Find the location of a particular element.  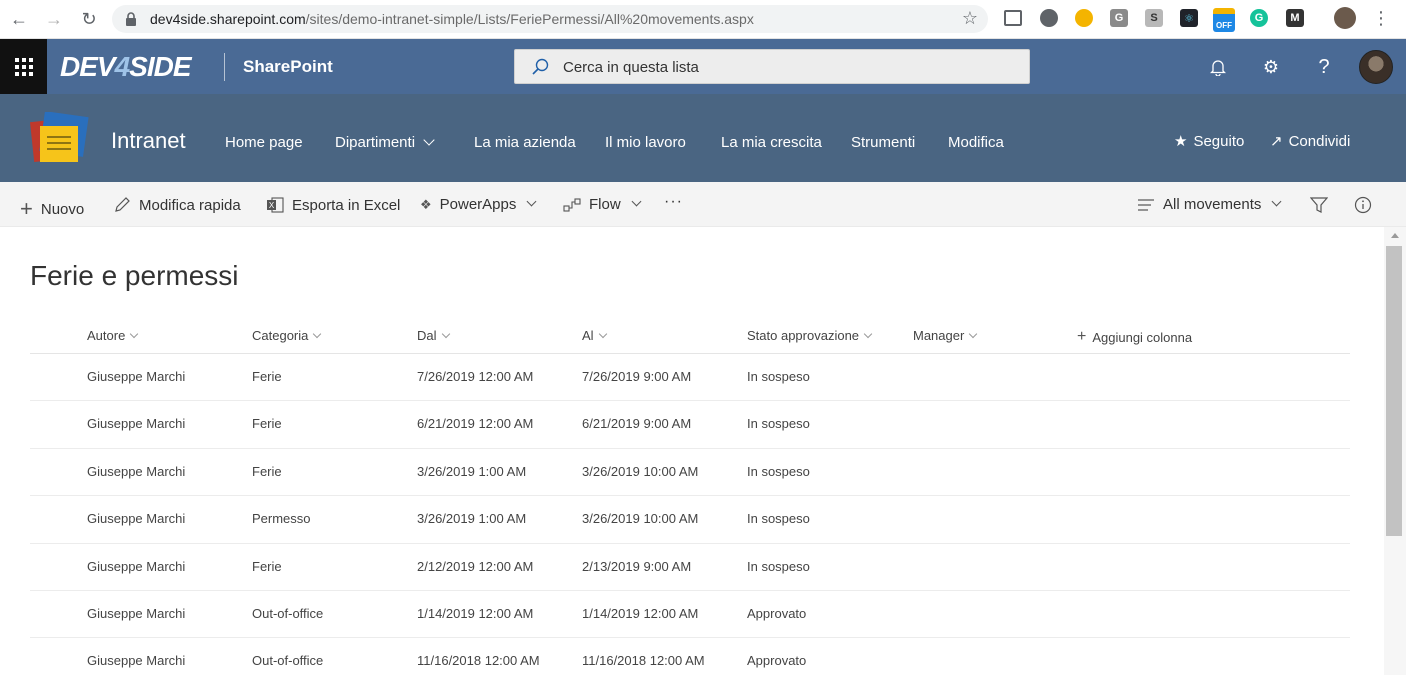

nav-item-lavoro: Il mio lavoro is located at coordinates (645, 142).